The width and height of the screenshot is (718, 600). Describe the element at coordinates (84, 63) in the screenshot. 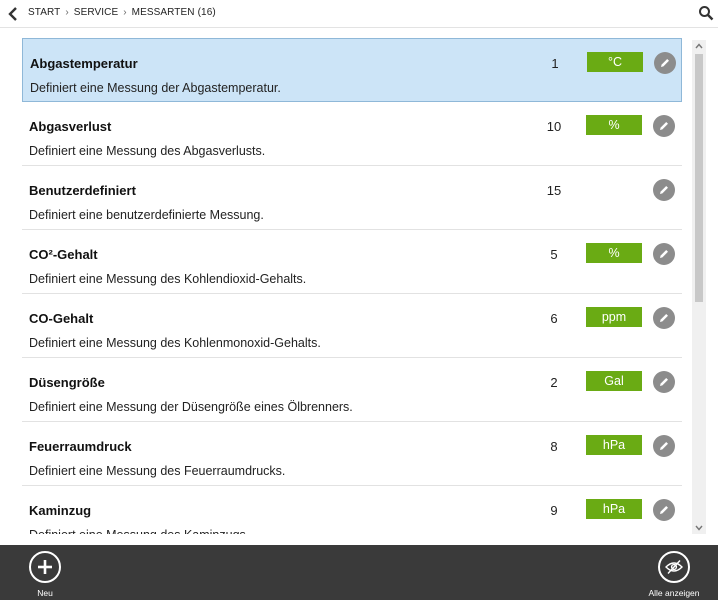

I see `item-title: Abgastemperatur` at that location.